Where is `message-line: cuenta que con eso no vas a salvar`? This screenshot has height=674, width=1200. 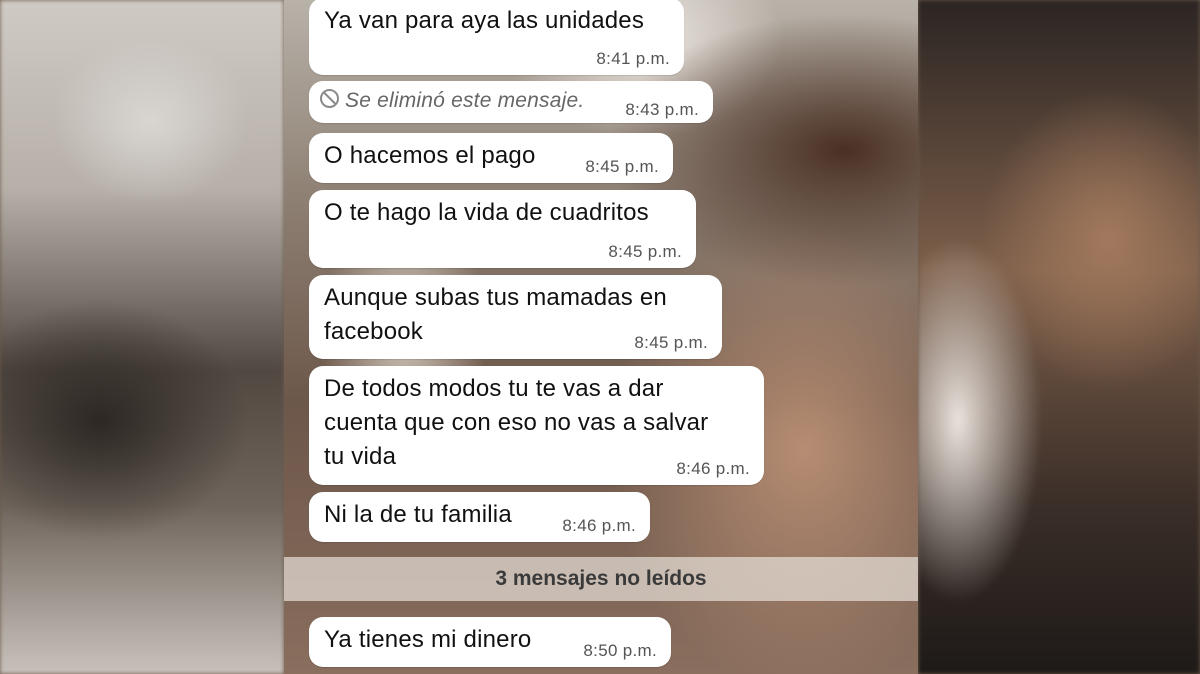
message-line: cuenta que con eso no vas a salvar is located at coordinates (516, 422).